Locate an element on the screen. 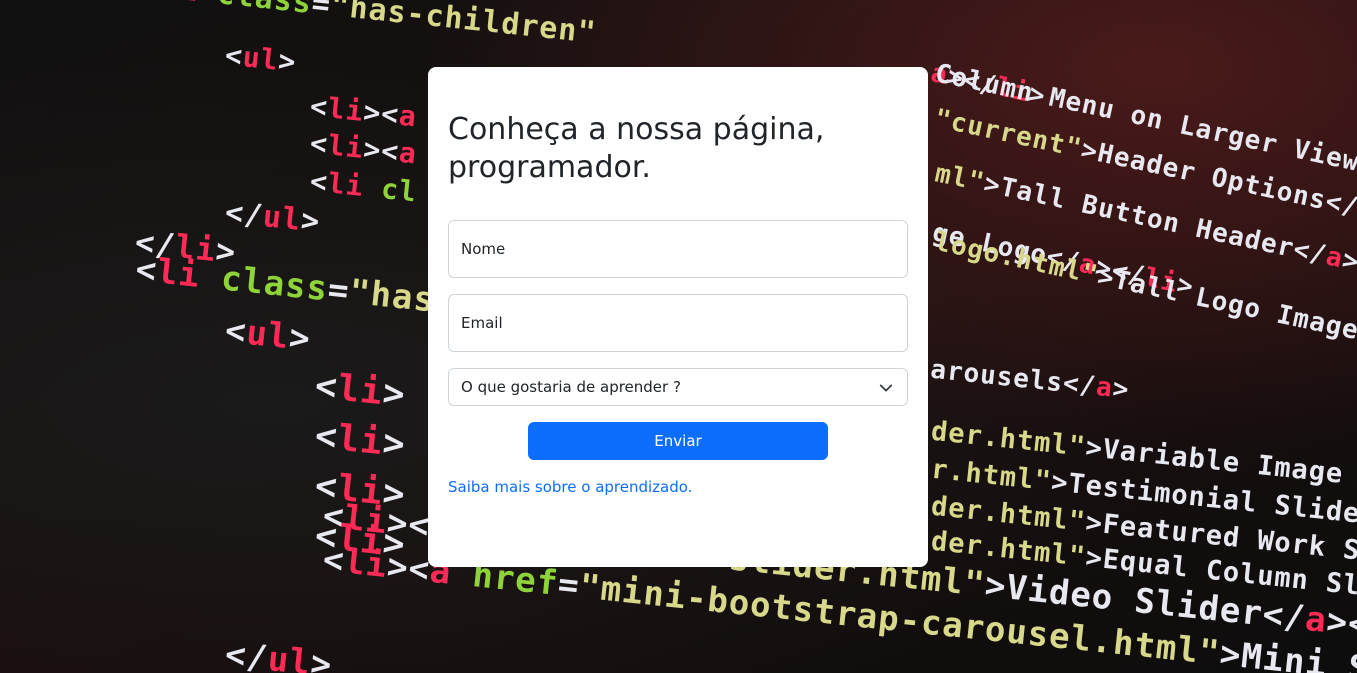 The width and height of the screenshot is (1357, 673). code-background-line: <li class="has-children" is located at coordinates (369, 25).